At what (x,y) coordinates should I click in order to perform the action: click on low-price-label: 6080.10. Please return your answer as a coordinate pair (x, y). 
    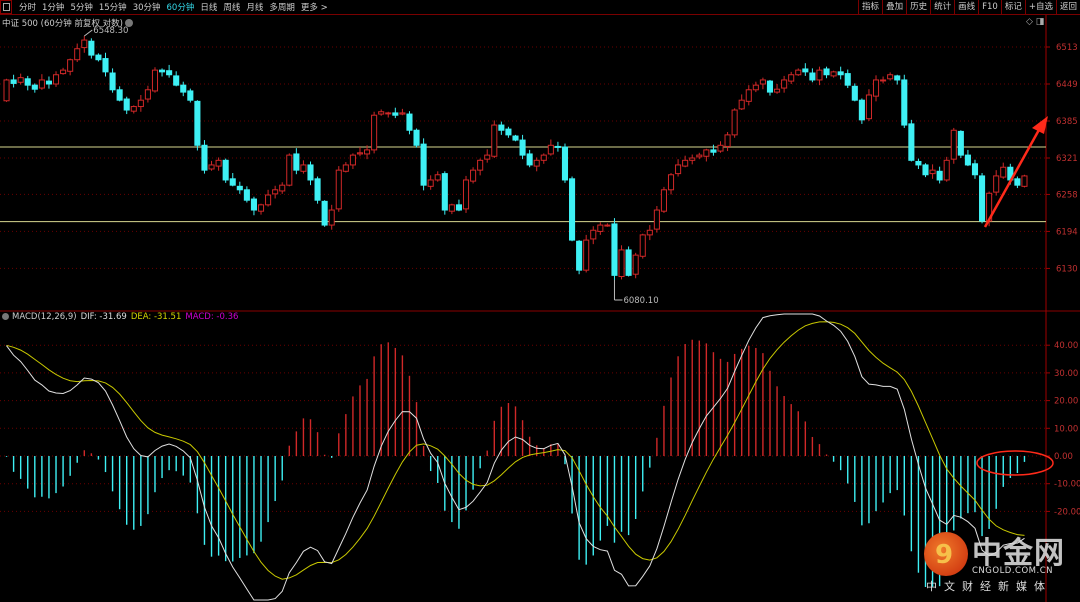
    Looking at the image, I should click on (640, 301).